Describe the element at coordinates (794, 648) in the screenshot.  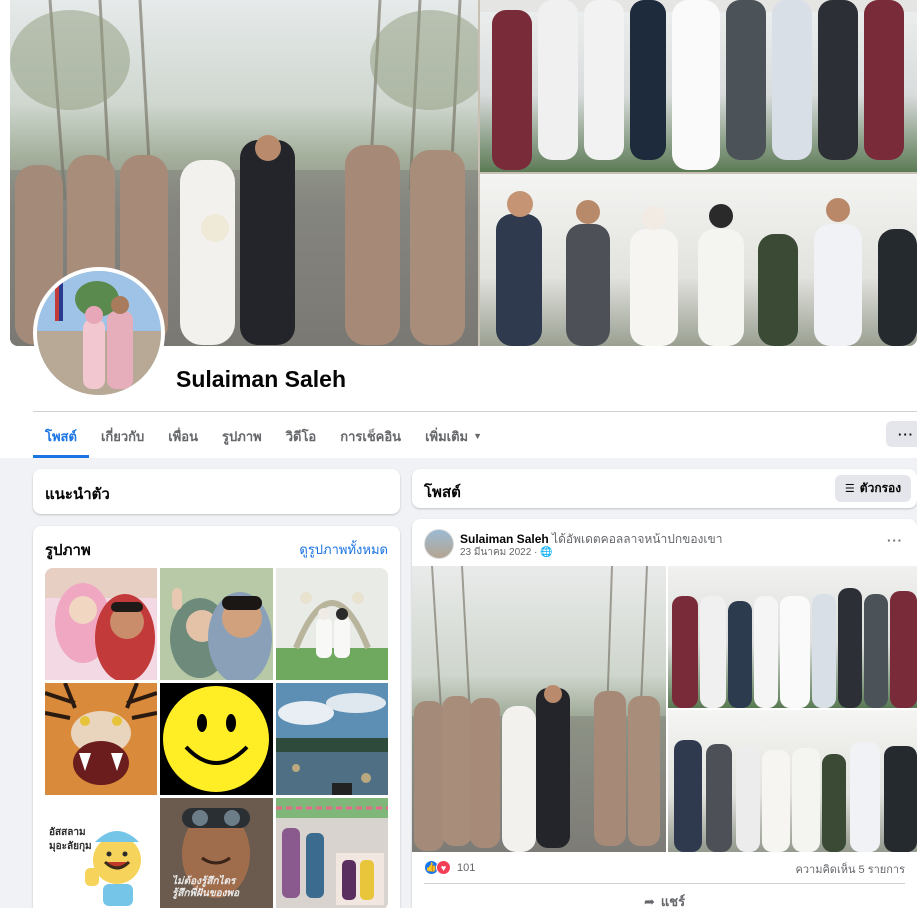
I see `group-top-figures` at that location.